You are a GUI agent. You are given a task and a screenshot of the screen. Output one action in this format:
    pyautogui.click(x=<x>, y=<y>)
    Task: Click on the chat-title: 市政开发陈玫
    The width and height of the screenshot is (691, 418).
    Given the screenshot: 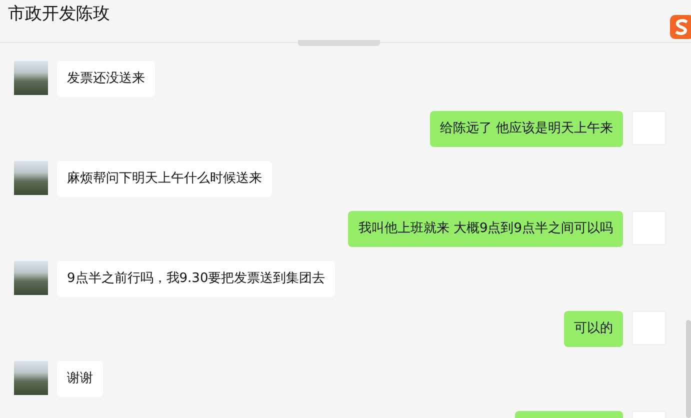 What is the action you would take?
    pyautogui.click(x=59, y=14)
    